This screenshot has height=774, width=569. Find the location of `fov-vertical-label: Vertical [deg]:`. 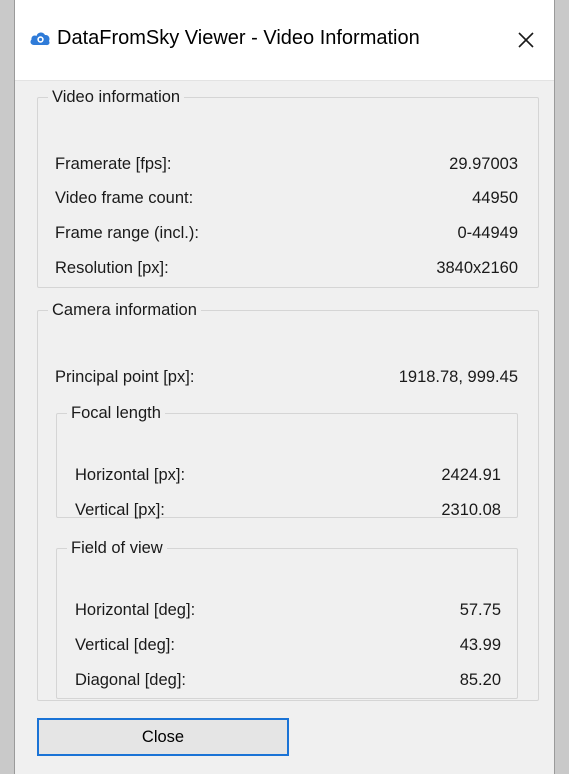

fov-vertical-label: Vertical [deg]: is located at coordinates (125, 645).